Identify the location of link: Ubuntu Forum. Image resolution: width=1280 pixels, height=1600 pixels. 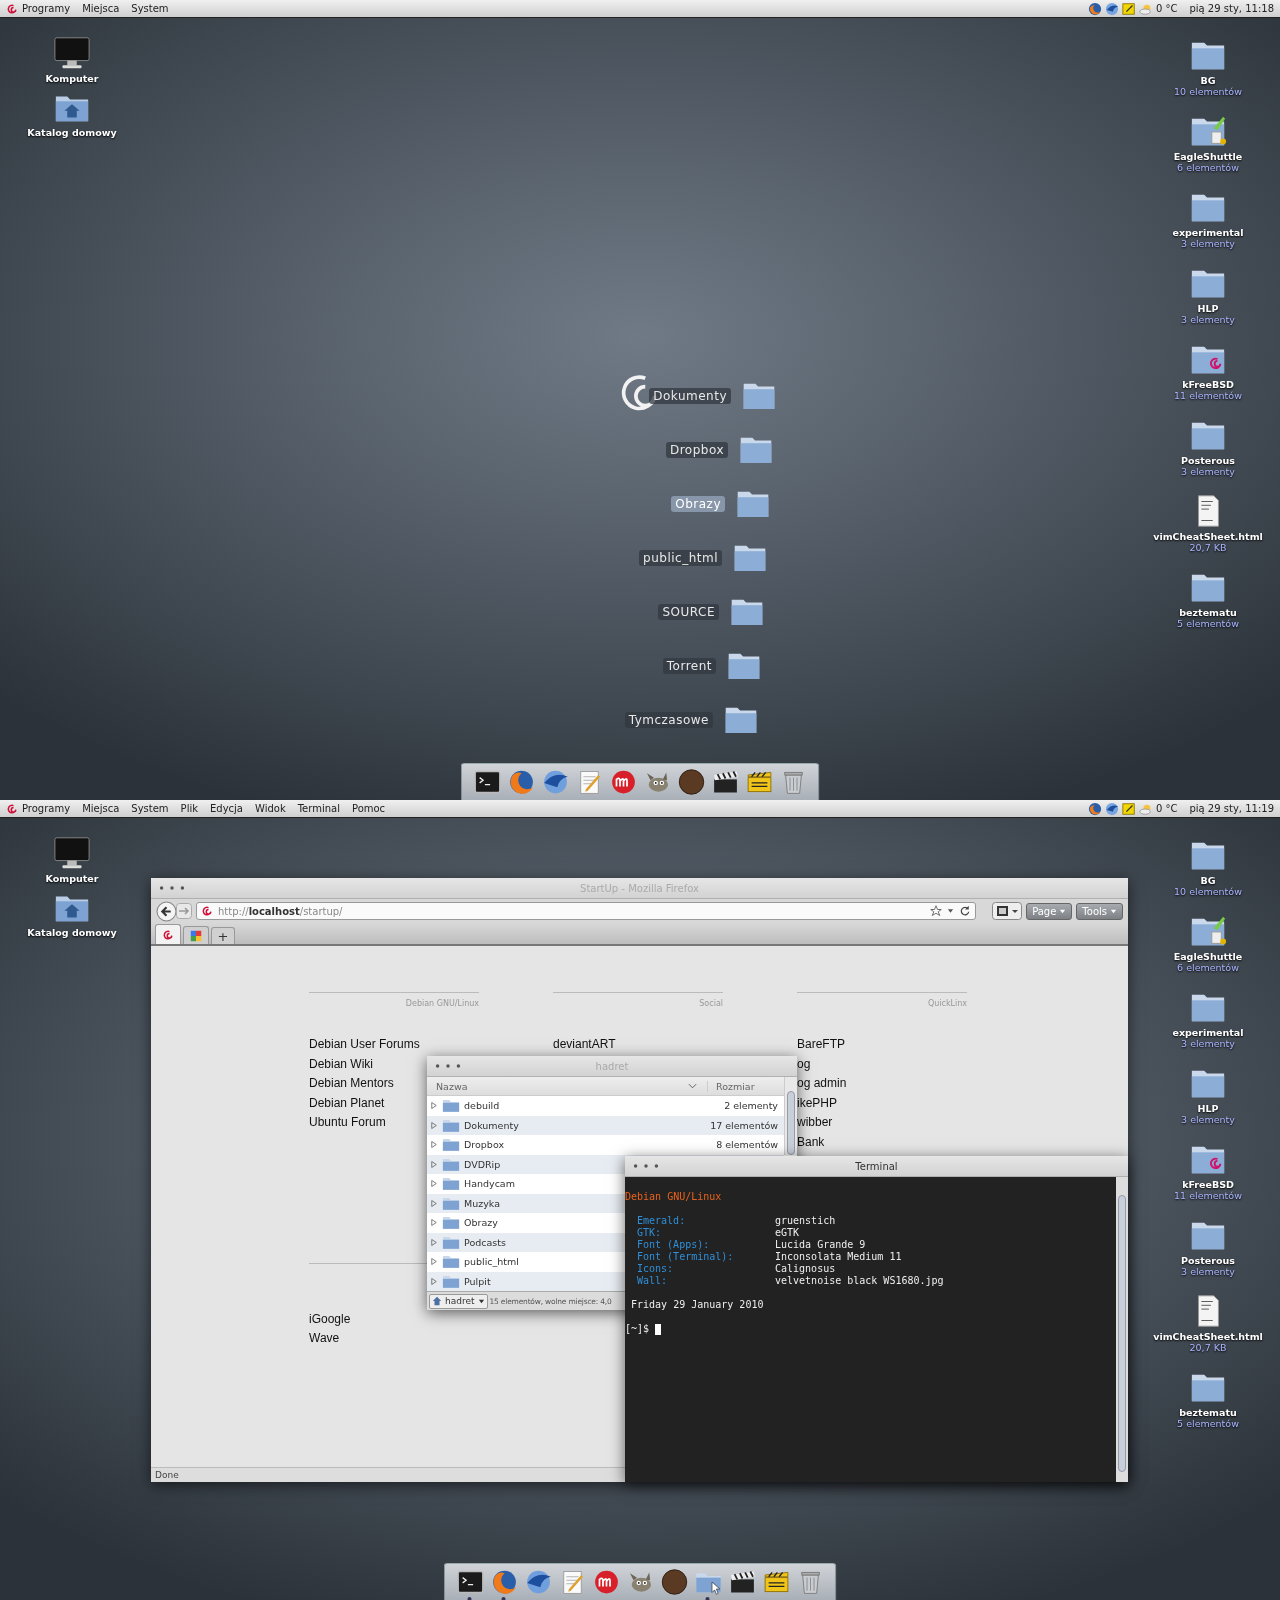
(347, 1123).